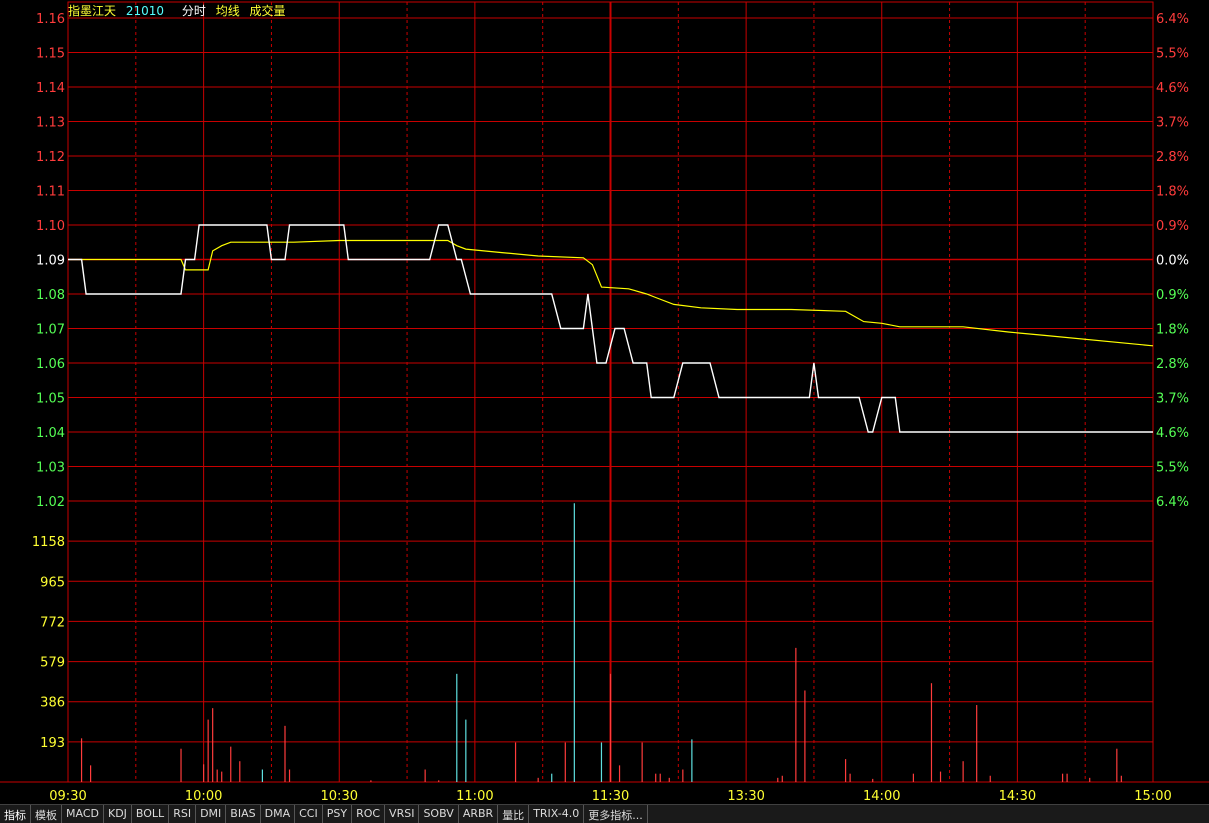 This screenshot has width=1209, height=823. What do you see at coordinates (1017, 796) in the screenshot?
I see `time-tick-label: 14:30` at bounding box center [1017, 796].